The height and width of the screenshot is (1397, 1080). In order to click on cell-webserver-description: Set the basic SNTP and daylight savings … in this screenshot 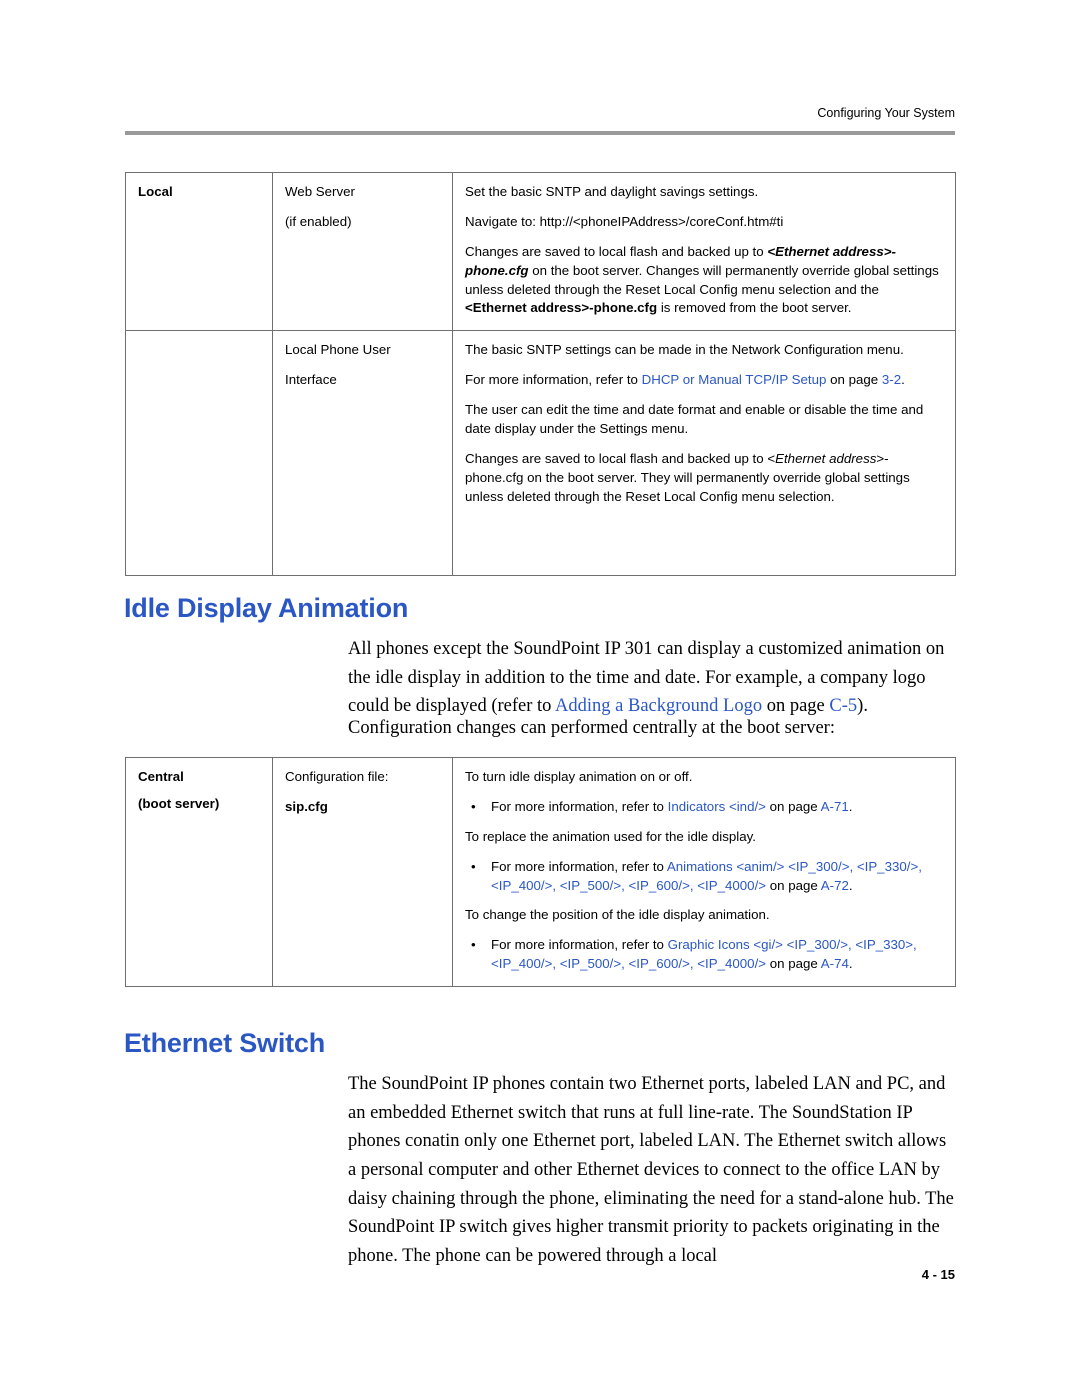, I will do `click(704, 251)`.